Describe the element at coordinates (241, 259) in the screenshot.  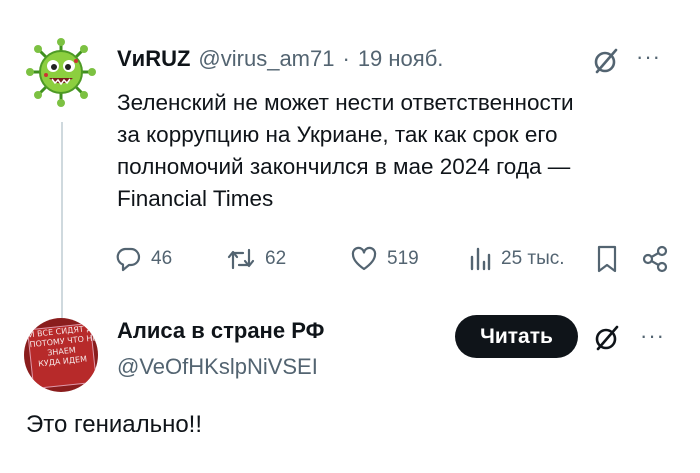
I see `repost-icon` at that location.